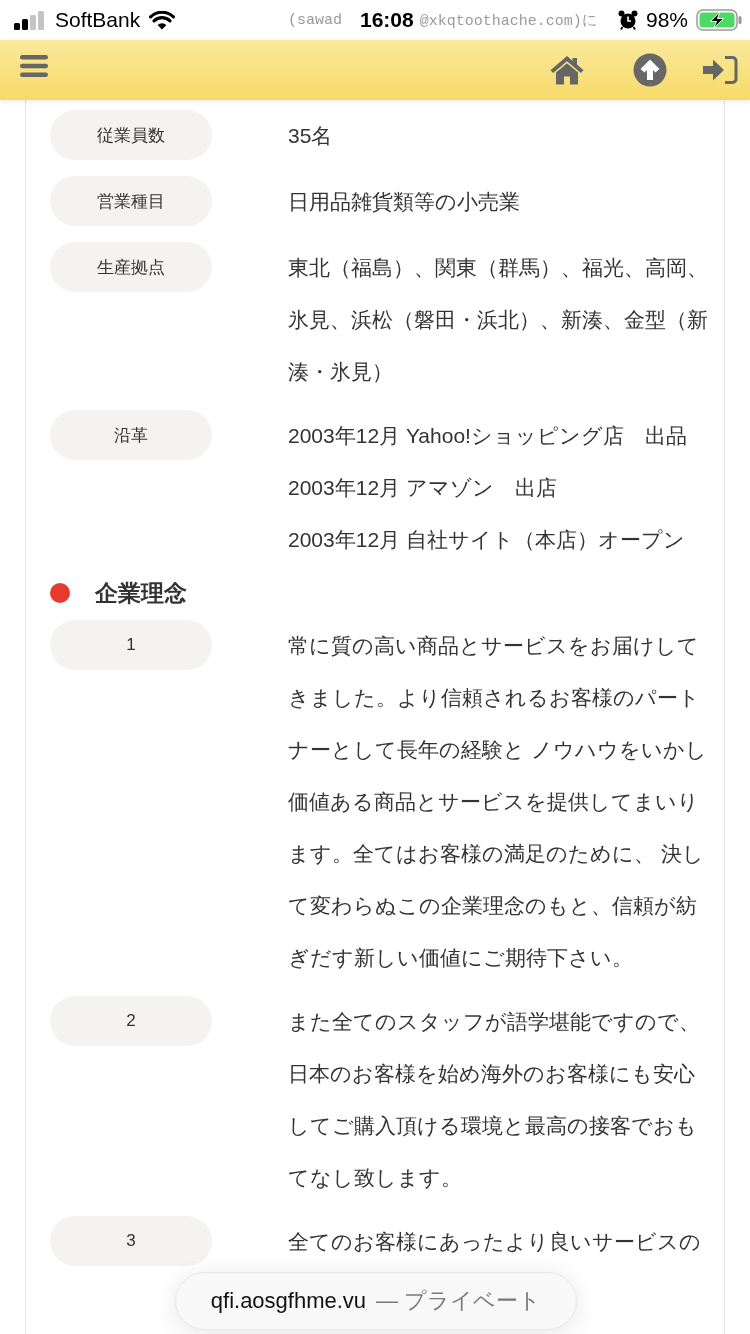 The height and width of the screenshot is (1334, 750). I want to click on field-label: 3, so click(131, 1241).